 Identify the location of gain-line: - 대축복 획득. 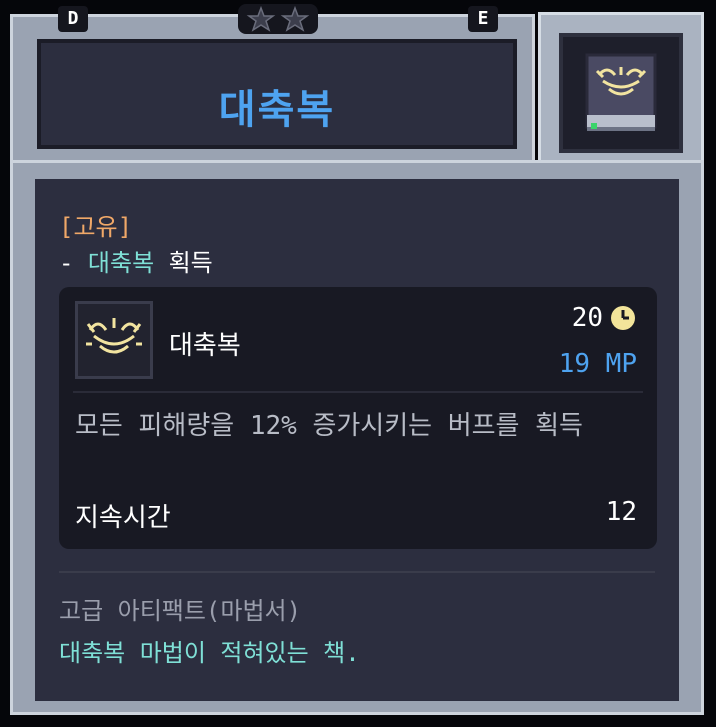
(136, 260).